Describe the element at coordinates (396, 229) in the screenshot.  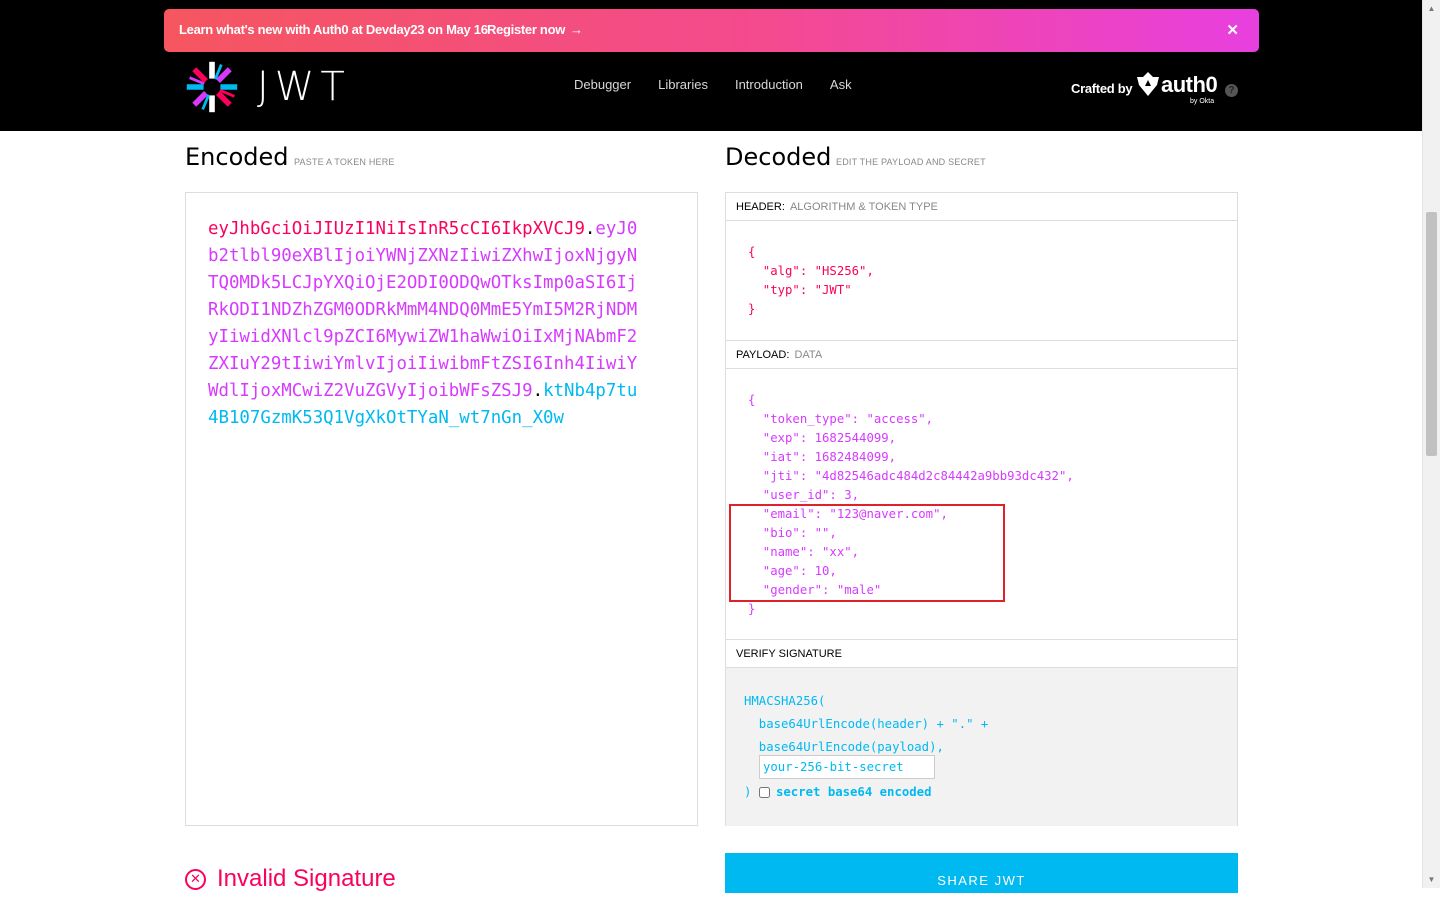
I see `token-header-part: eyJhbGciOiJIUzI1NiIsInR5cCI6IkpXVCJ9` at that location.